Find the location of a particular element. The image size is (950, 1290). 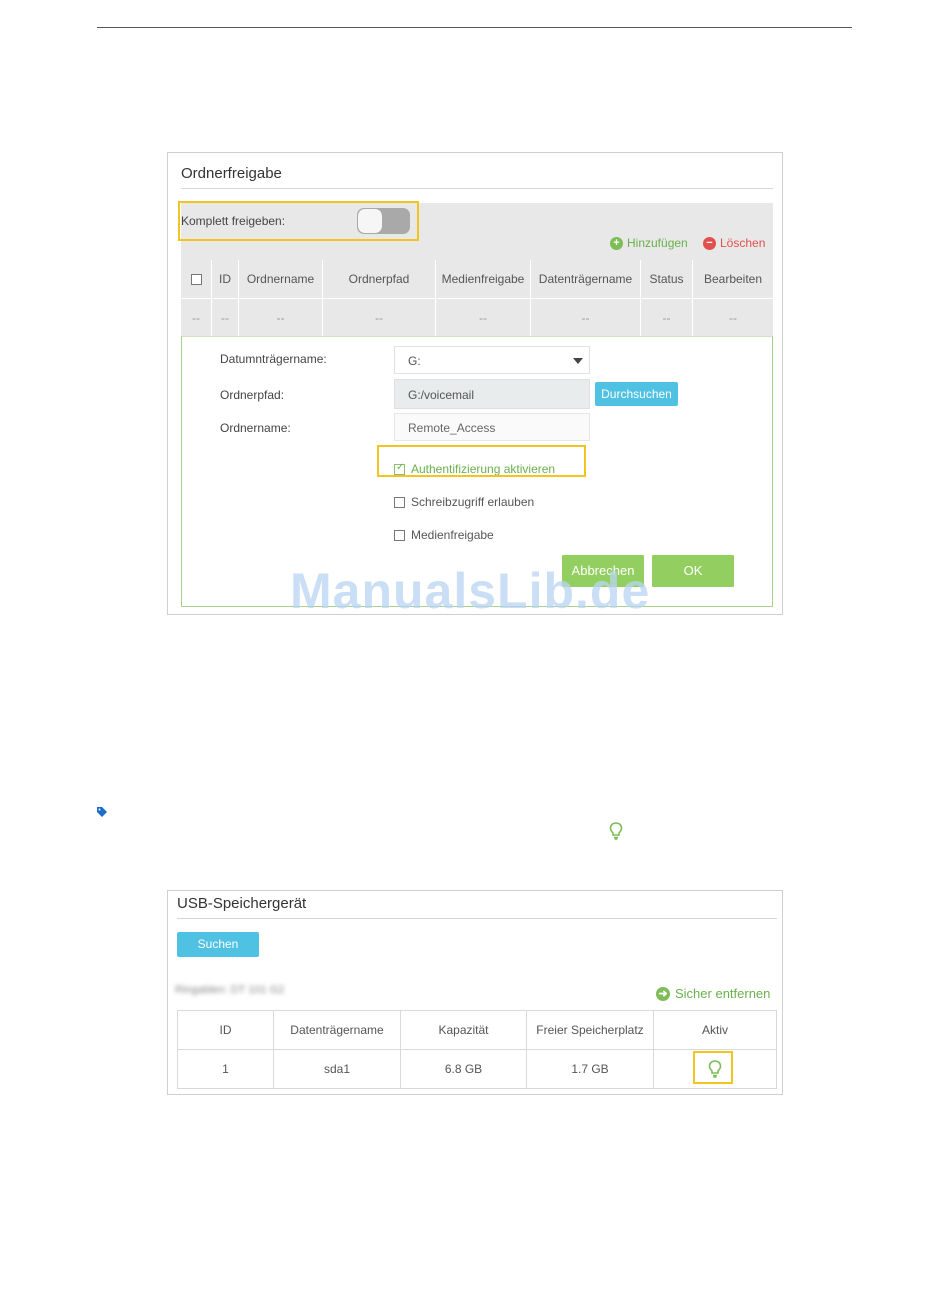

ok-button: OK is located at coordinates (693, 571).